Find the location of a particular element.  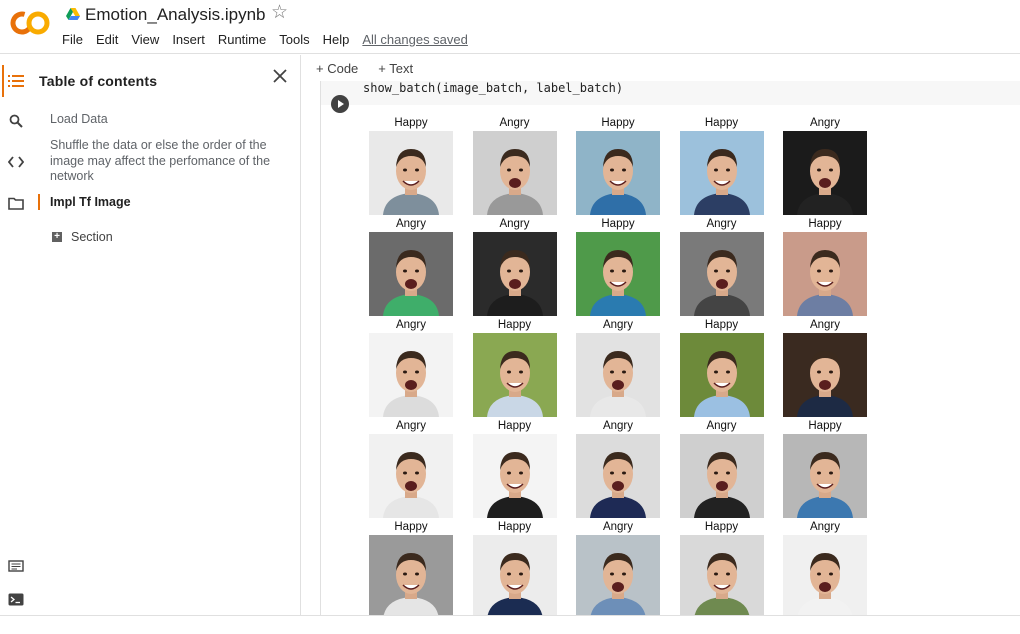

toc-item-impl-tf-image: Impl Tf Image is located at coordinates (90, 203).